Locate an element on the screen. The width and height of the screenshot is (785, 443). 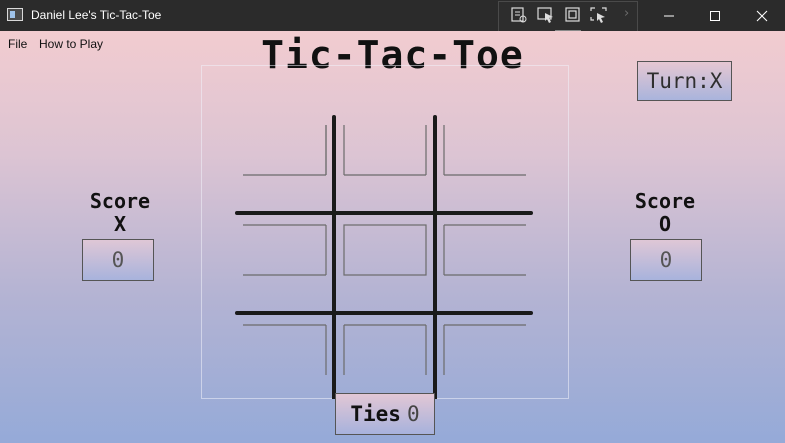
score-o-value: 0 is located at coordinates (666, 260).